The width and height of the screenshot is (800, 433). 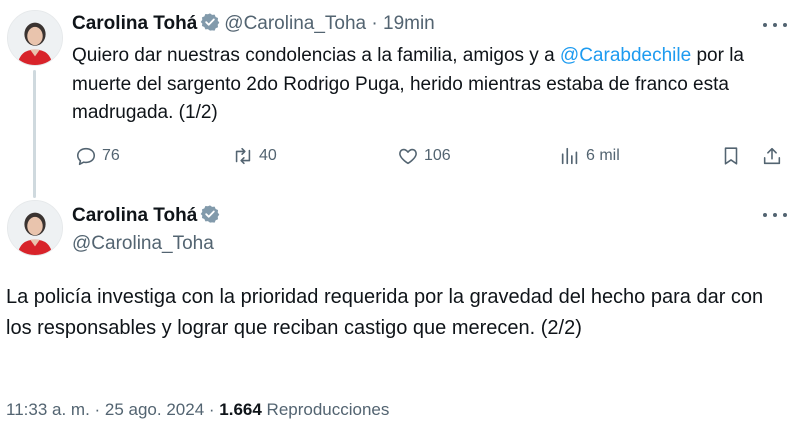 What do you see at coordinates (97, 156) in the screenshot?
I see `reply-button: 76` at bounding box center [97, 156].